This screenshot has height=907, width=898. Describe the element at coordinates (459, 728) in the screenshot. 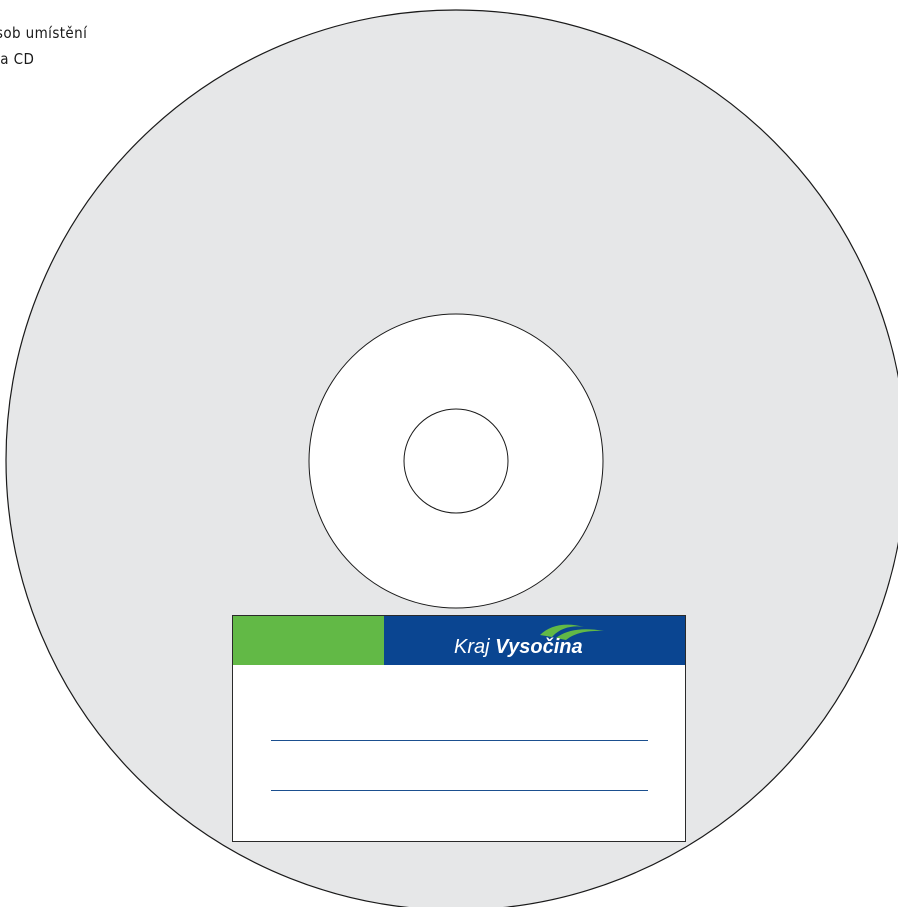

I see `disc-label-sticker: Kraj Vysočina` at that location.